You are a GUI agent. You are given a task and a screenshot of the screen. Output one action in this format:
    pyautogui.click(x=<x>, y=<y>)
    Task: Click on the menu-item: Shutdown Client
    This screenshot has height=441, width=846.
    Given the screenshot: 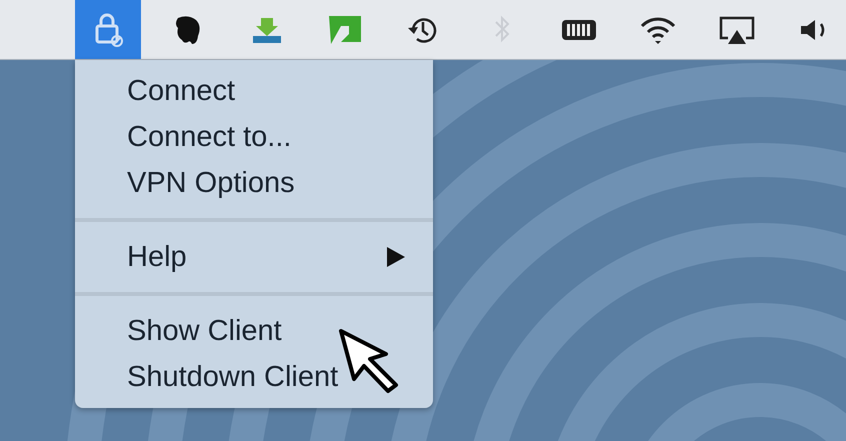 What is the action you would take?
    pyautogui.click(x=254, y=377)
    